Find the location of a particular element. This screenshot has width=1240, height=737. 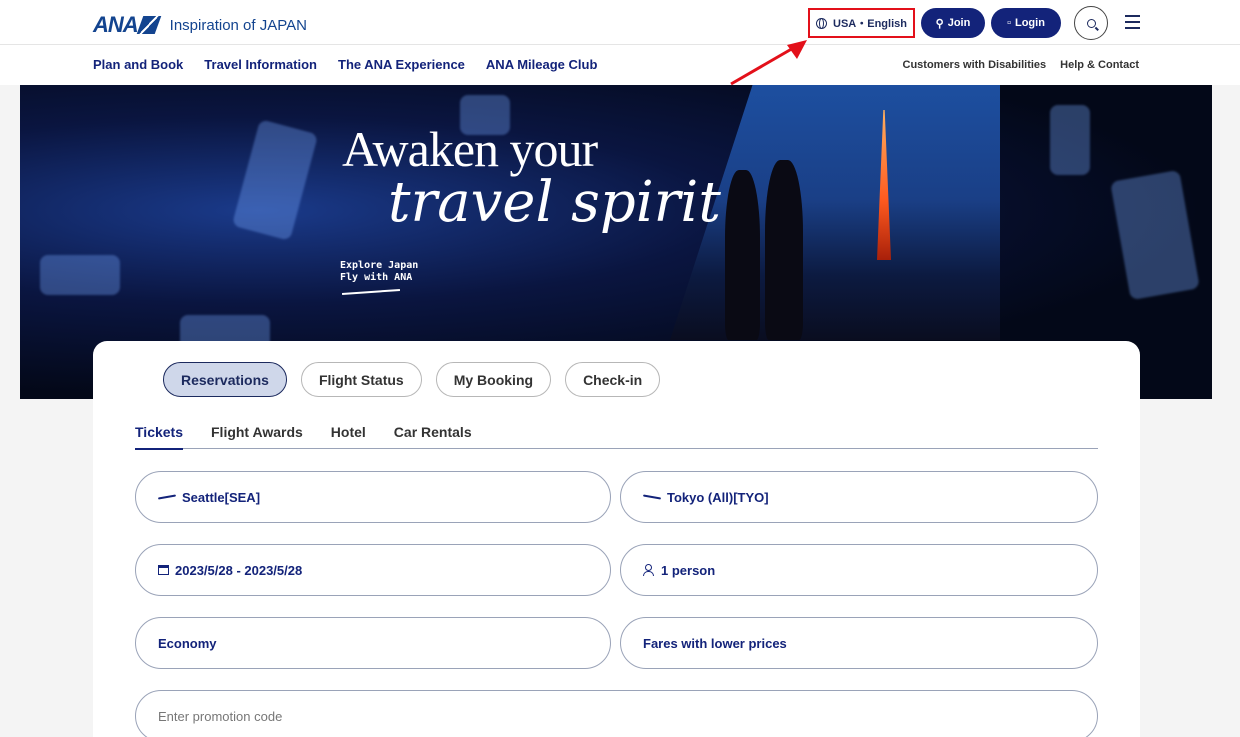

origin-value: Seattle[SEA] is located at coordinates (221, 497).